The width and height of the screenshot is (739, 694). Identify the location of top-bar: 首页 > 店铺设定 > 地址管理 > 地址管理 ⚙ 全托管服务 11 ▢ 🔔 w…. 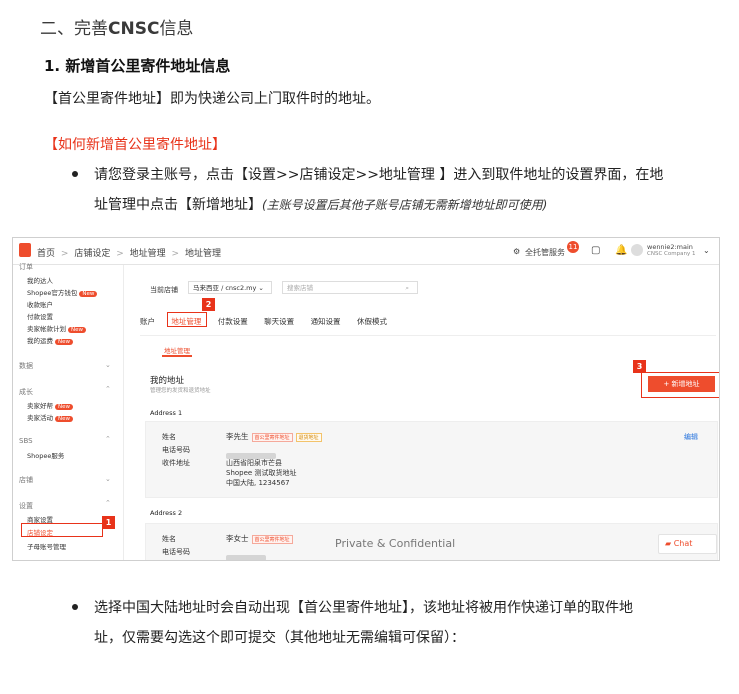
(366, 251).